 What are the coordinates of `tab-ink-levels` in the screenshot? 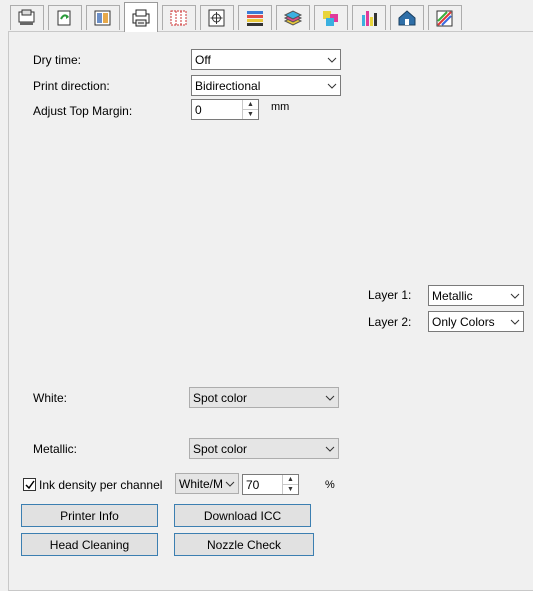 It's located at (369, 17).